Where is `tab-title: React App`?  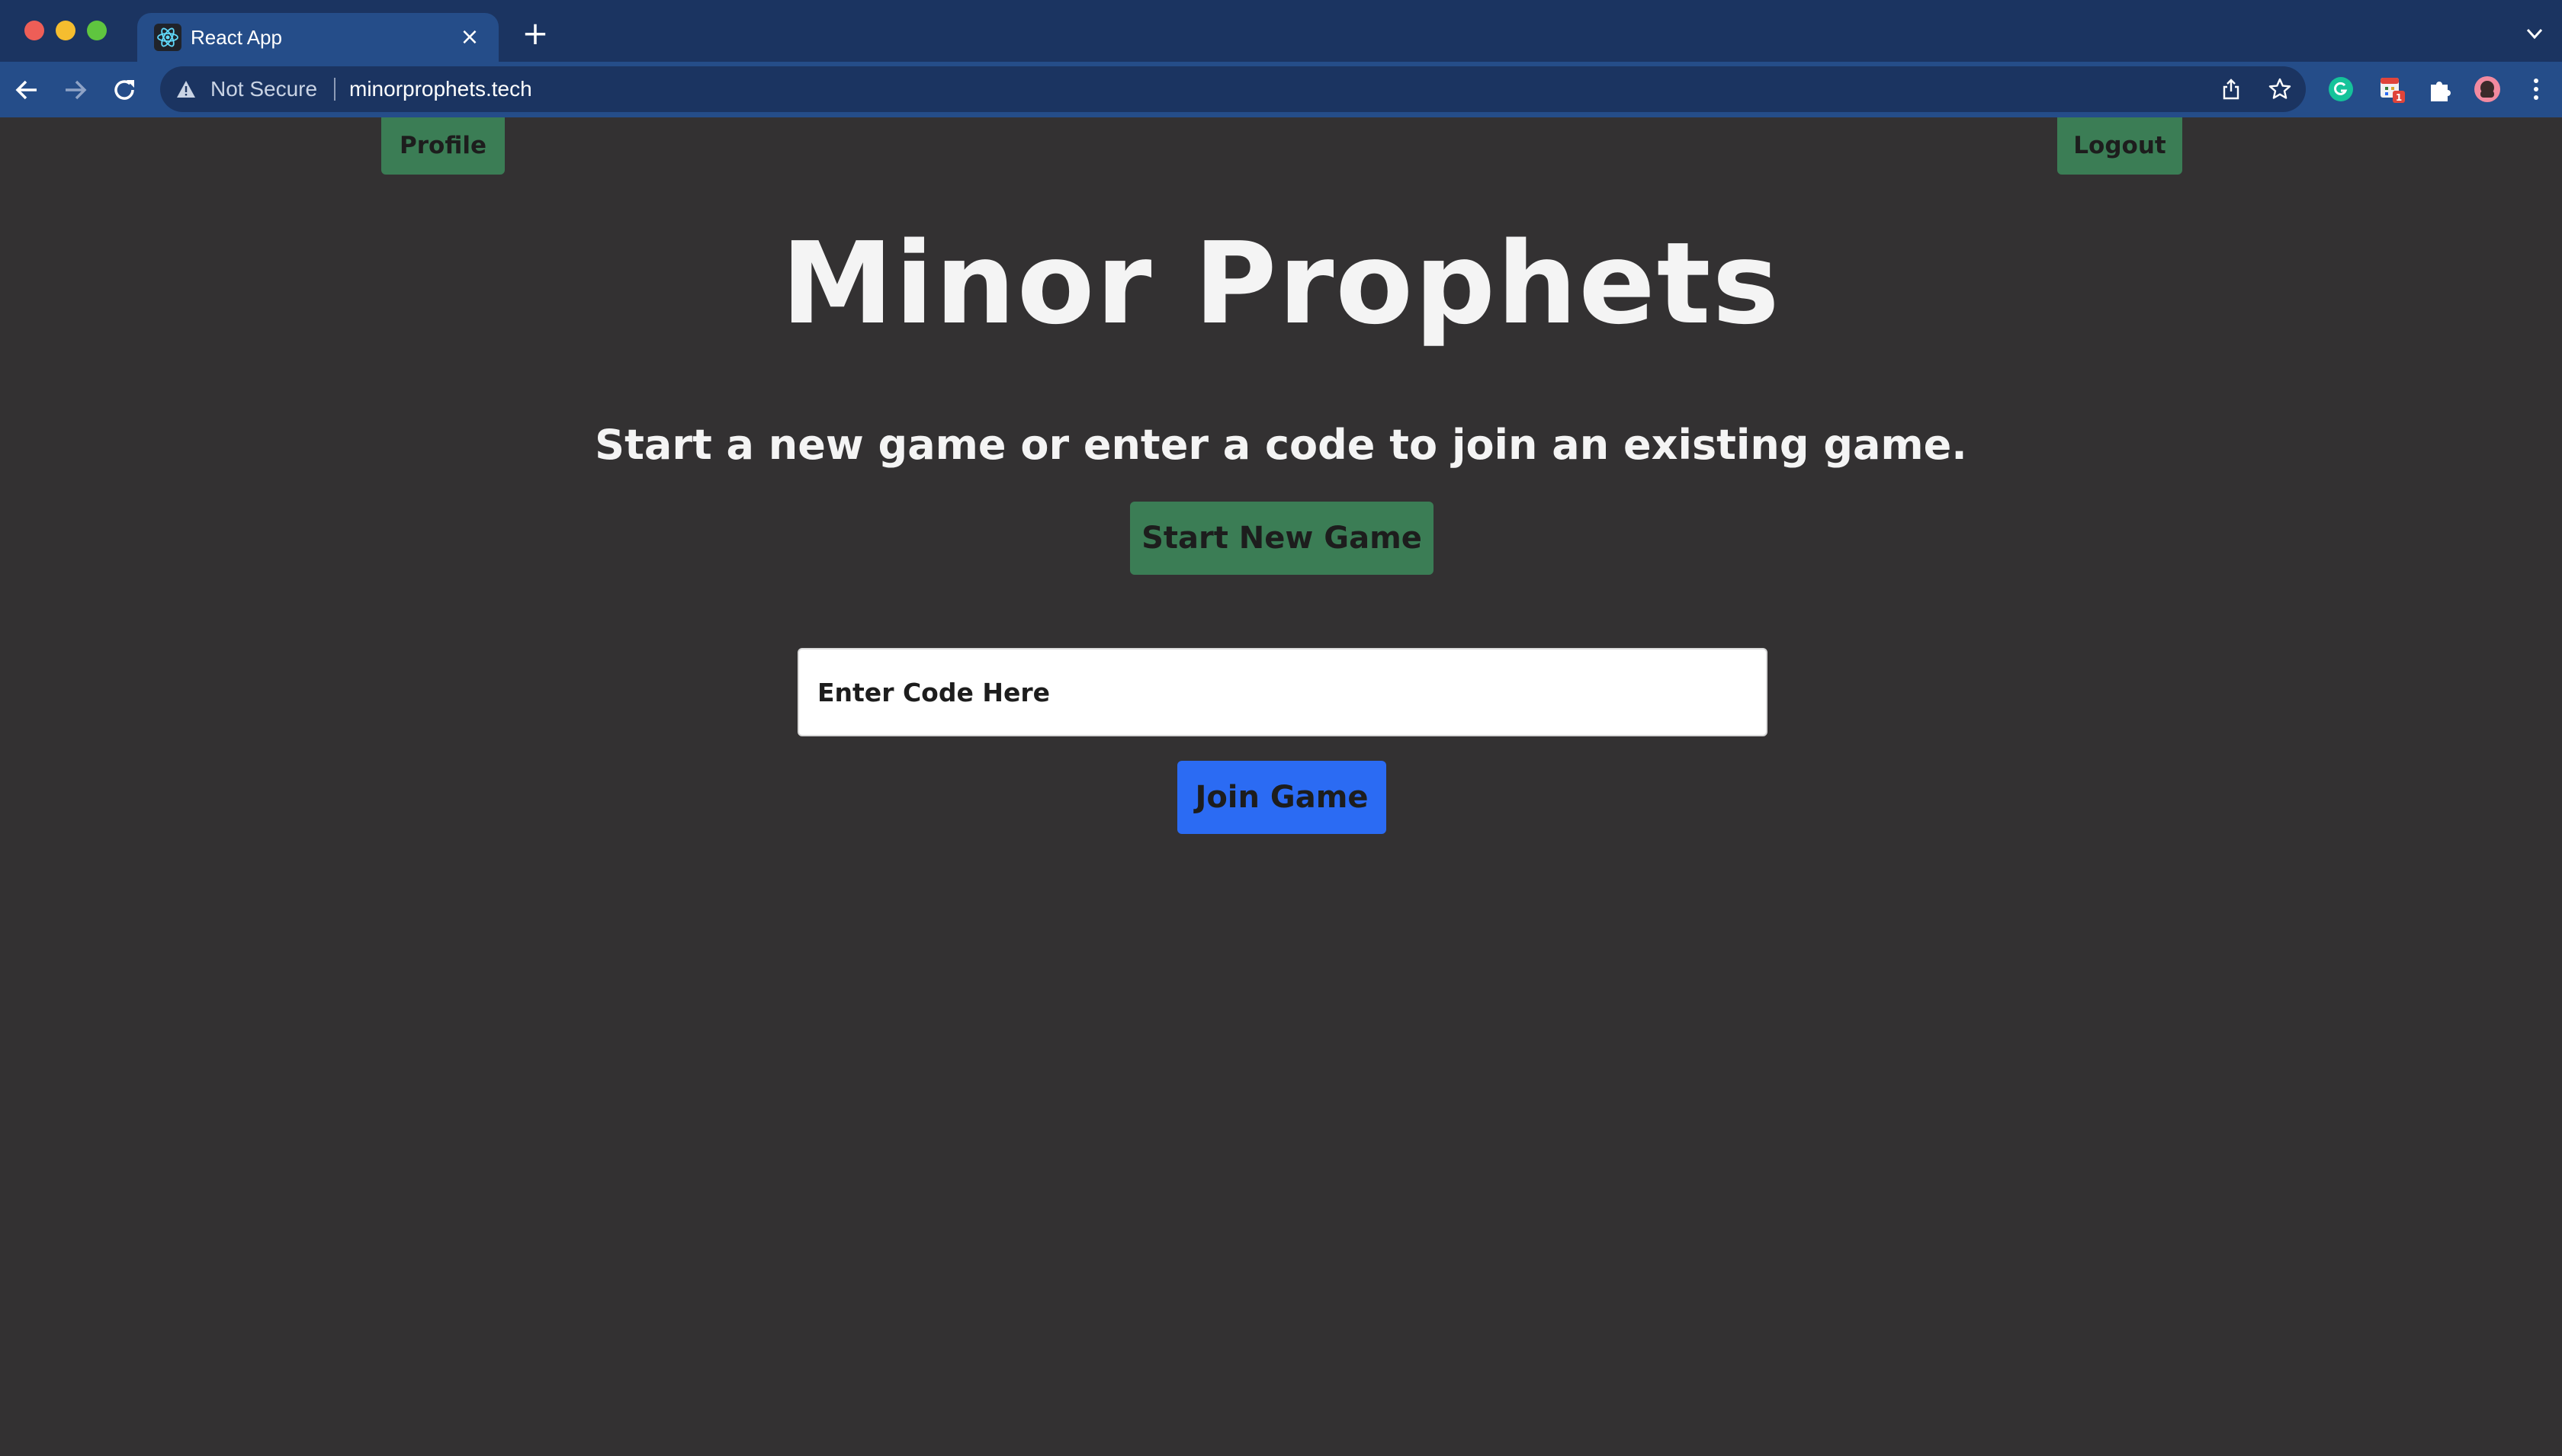
tab-title: React App is located at coordinates (236, 37).